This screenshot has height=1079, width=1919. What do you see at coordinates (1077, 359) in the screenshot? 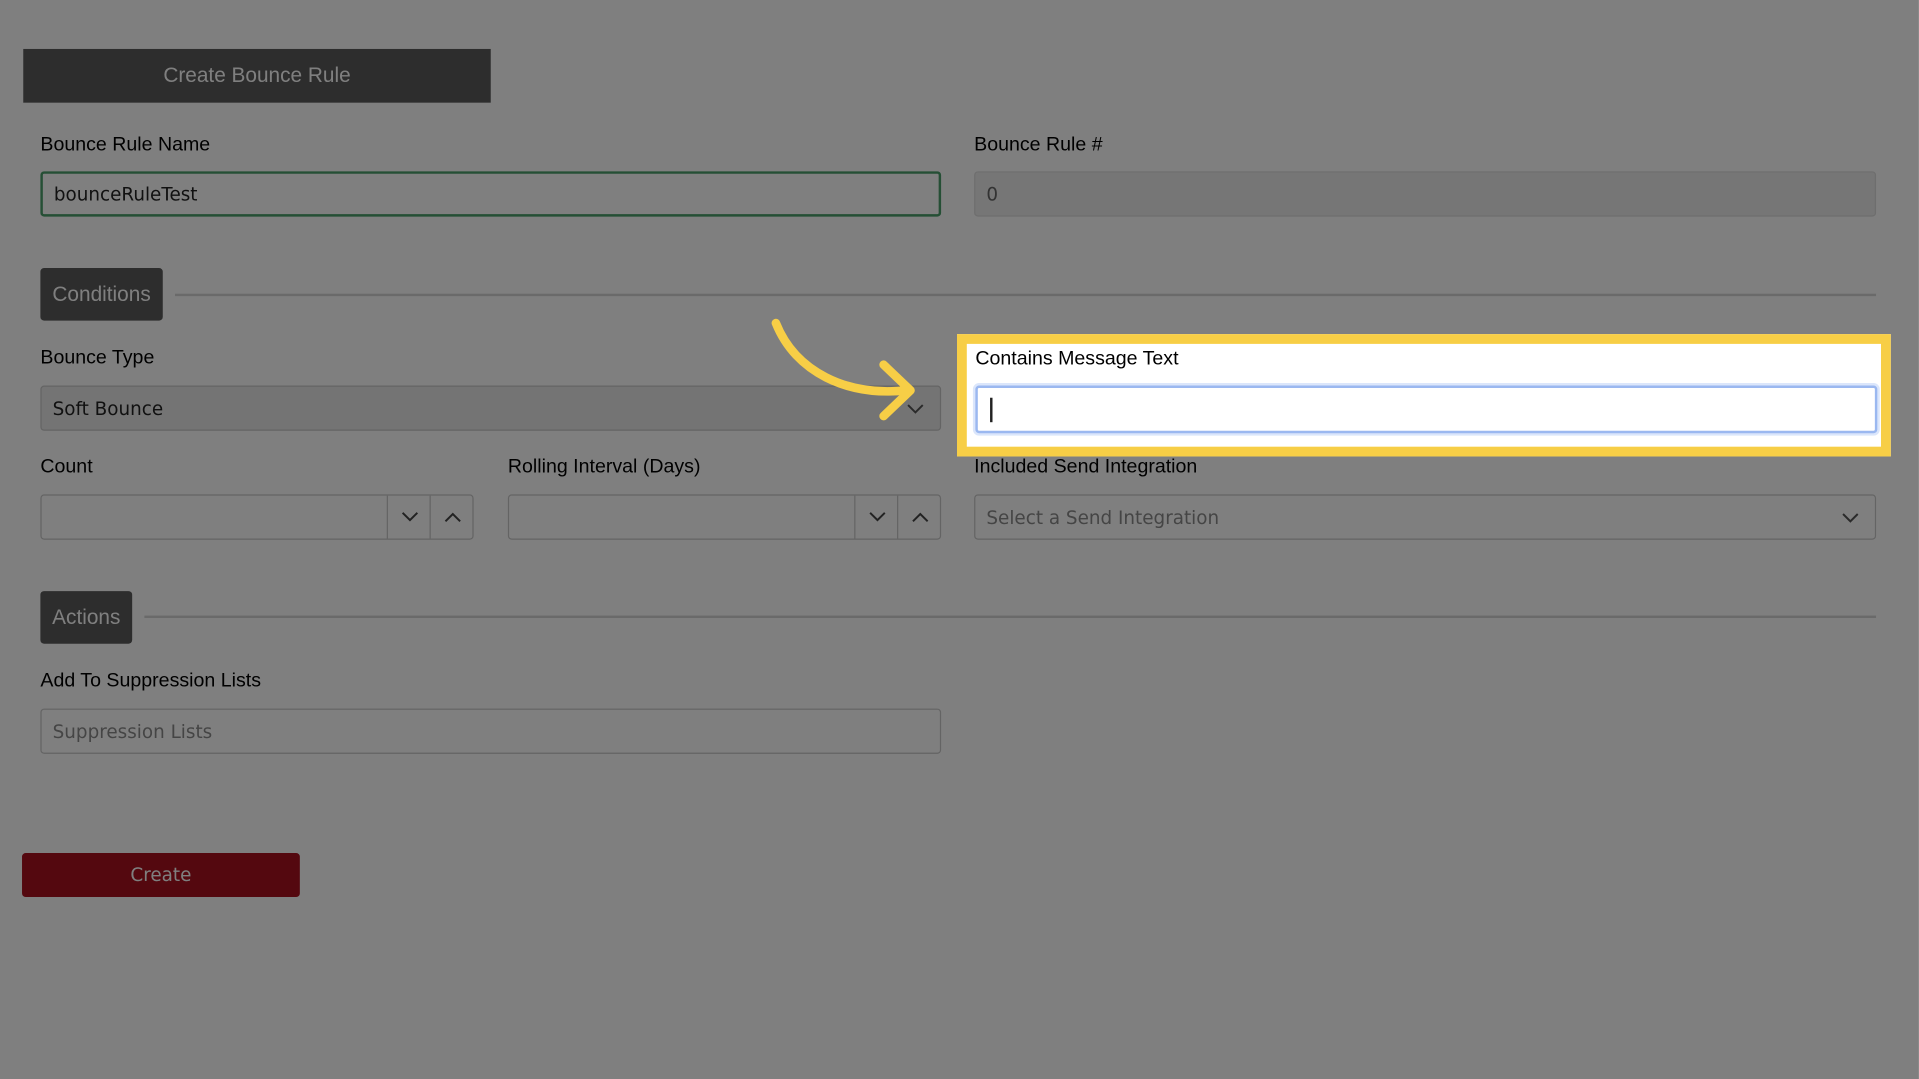
I see `contains-message-text-label: Contains Message Text` at bounding box center [1077, 359].